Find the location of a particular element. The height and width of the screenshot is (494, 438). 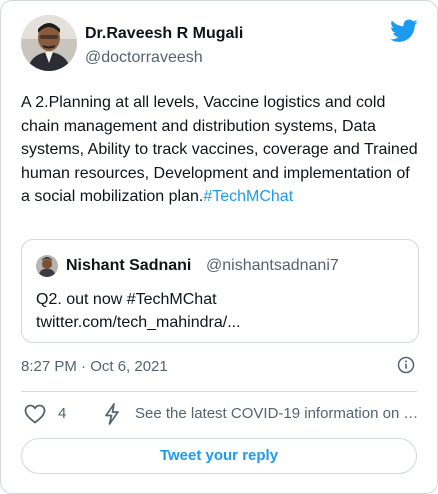

author-handle: @doctorraveesh is located at coordinates (144, 58).